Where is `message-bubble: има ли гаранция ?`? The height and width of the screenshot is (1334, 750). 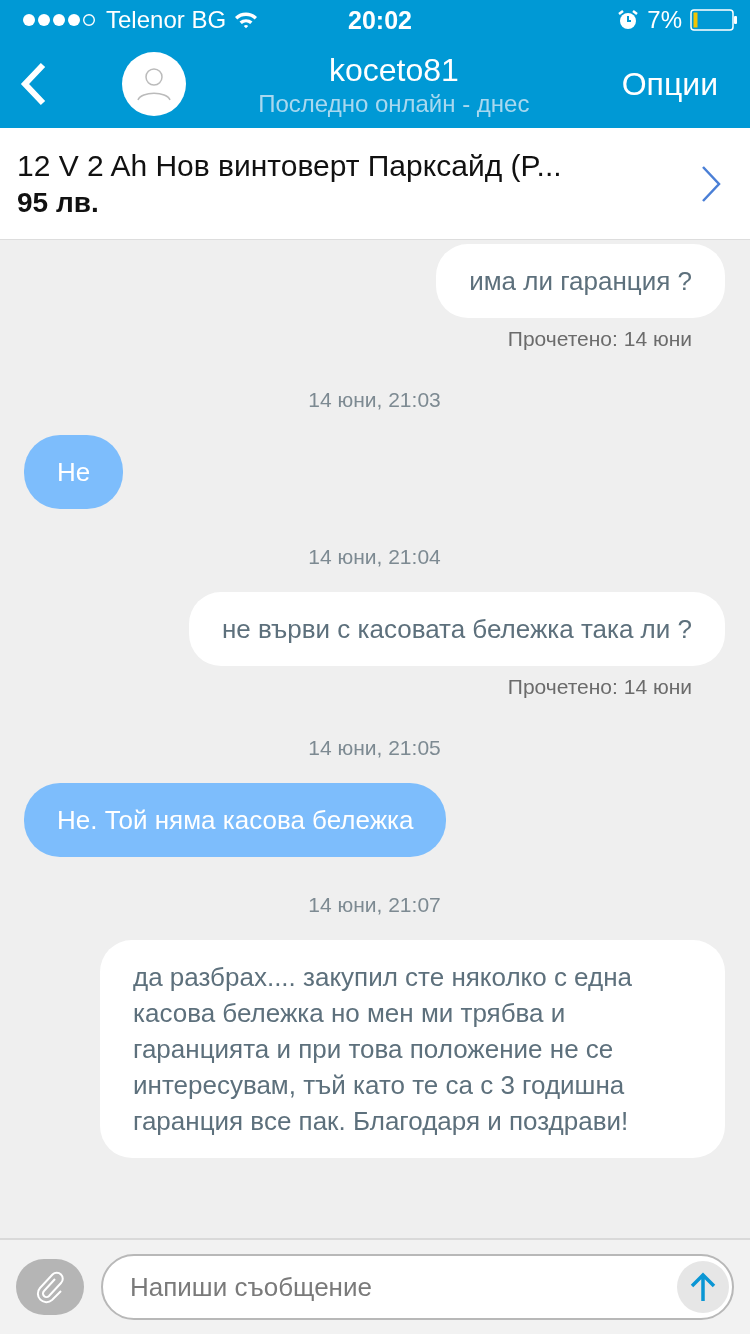 message-bubble: има ли гаранция ? is located at coordinates (580, 281).